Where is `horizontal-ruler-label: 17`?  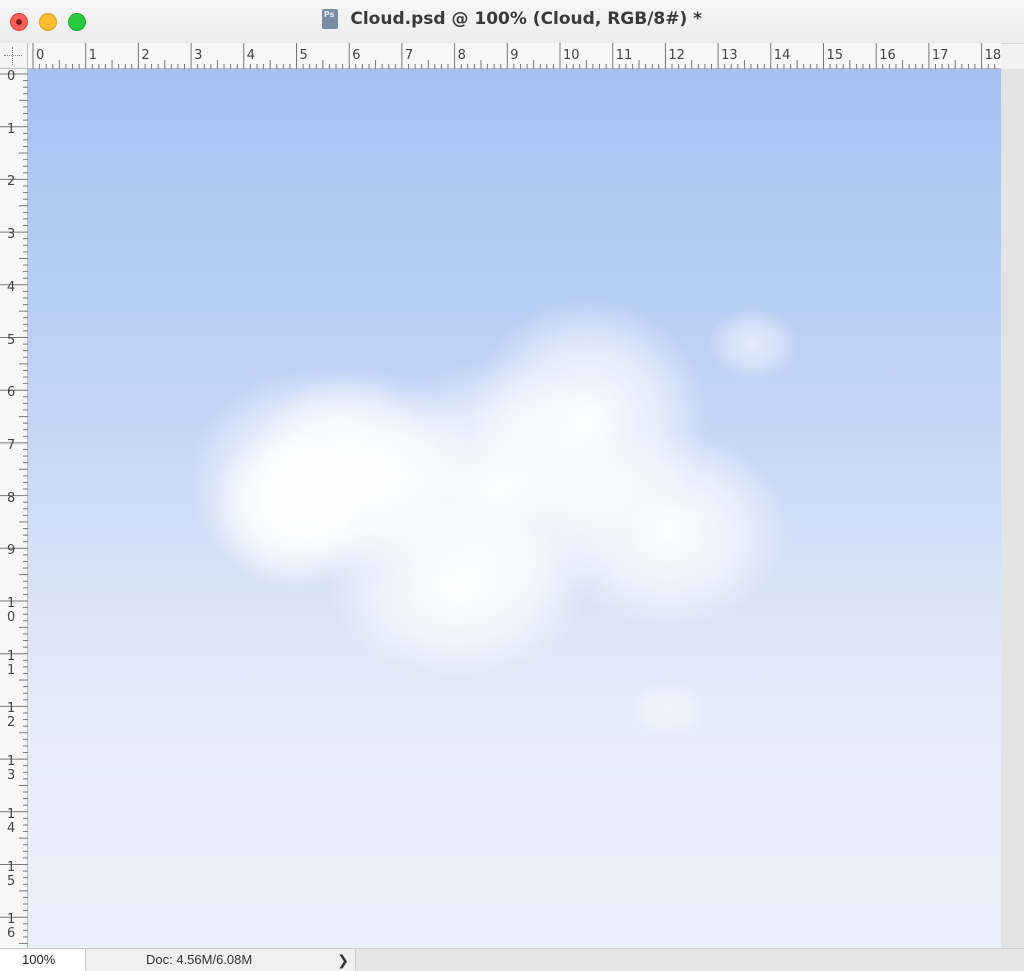
horizontal-ruler-label: 17 is located at coordinates (940, 55).